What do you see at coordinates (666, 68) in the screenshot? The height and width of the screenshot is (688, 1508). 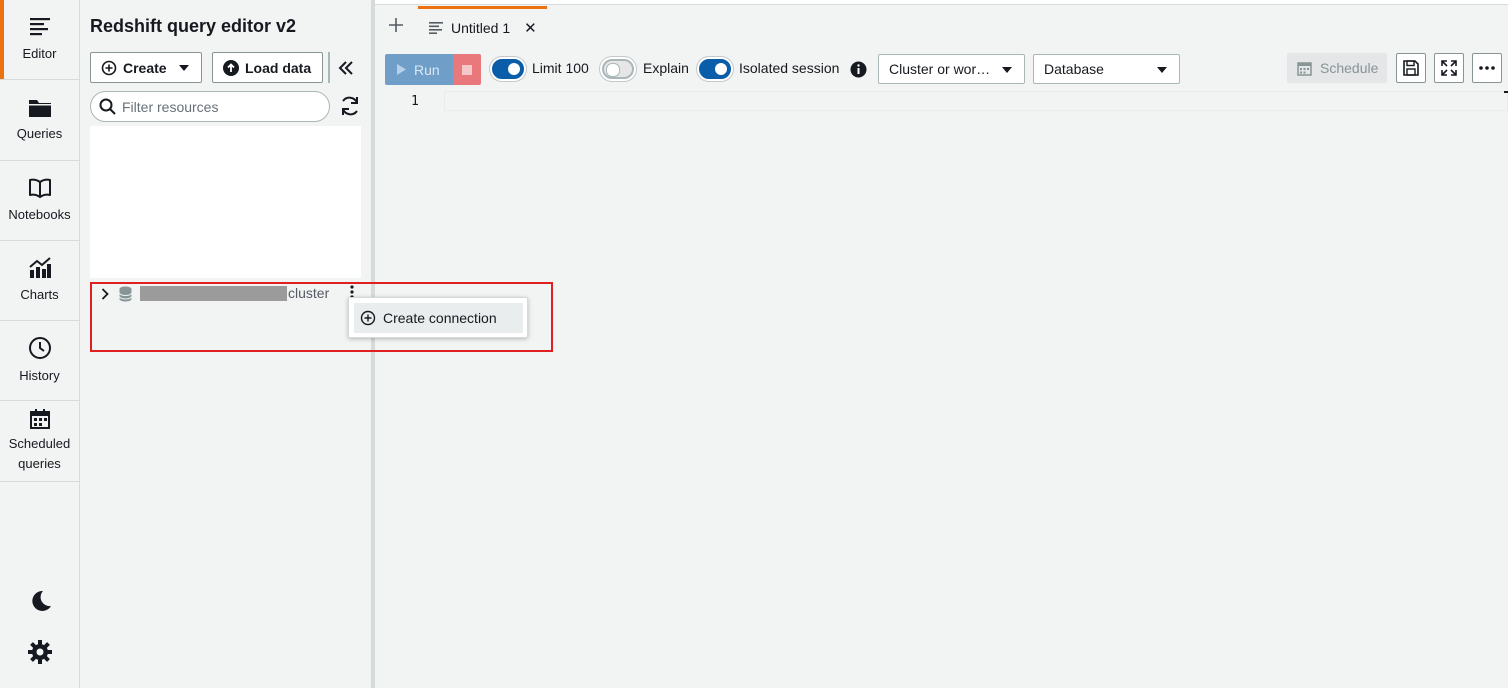 I see `explain-label: Explain` at bounding box center [666, 68].